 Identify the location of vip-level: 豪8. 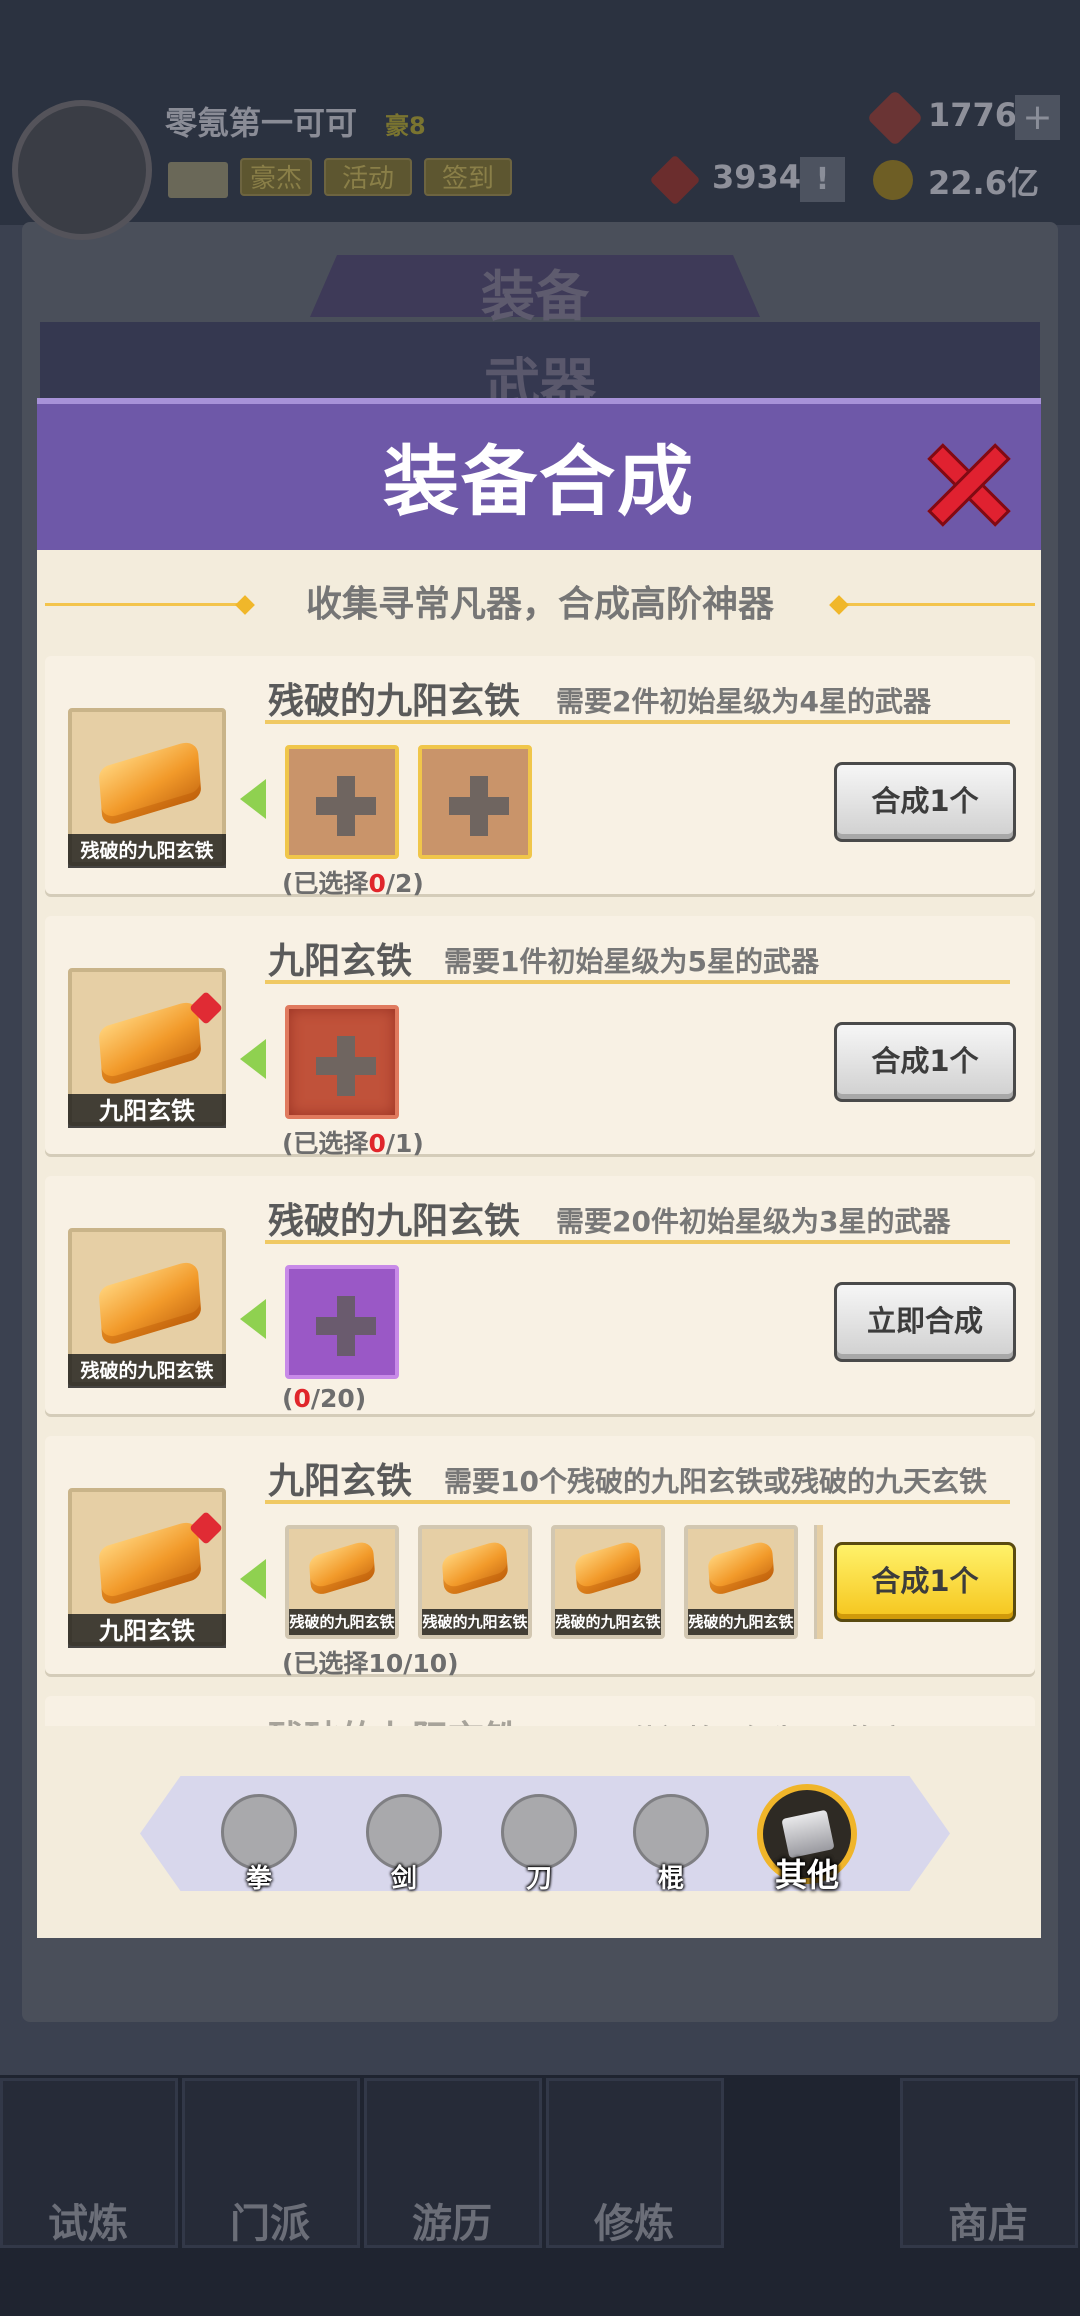
(405, 126).